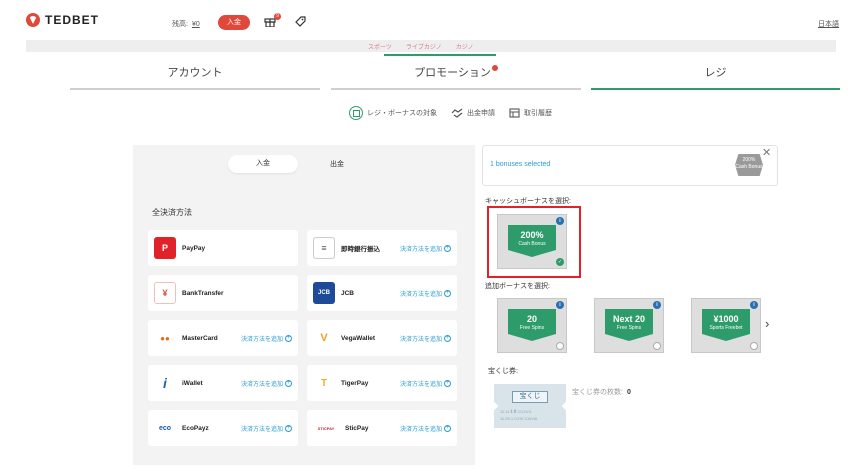 Image resolution: width=861 pixels, height=476 pixels. What do you see at coordinates (337, 164) in the screenshot?
I see `withdraw-toggle-button: 出金` at bounding box center [337, 164].